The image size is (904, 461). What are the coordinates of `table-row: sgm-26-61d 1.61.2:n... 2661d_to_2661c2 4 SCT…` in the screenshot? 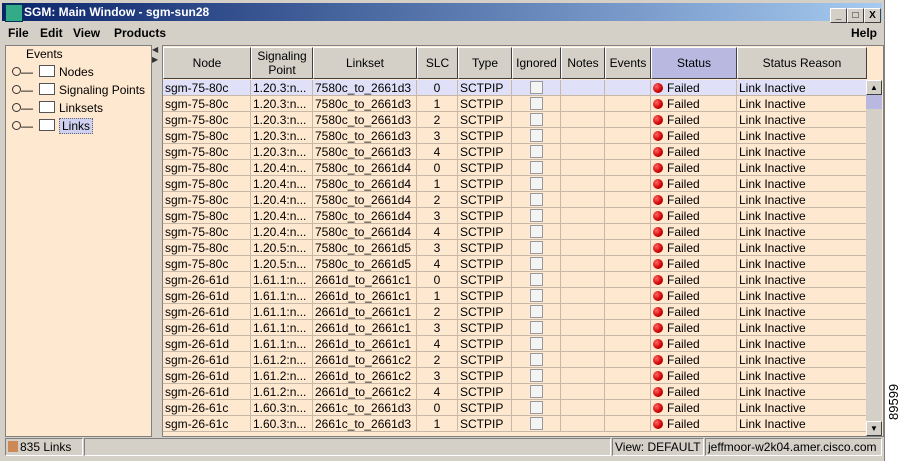 It's located at (515, 392).